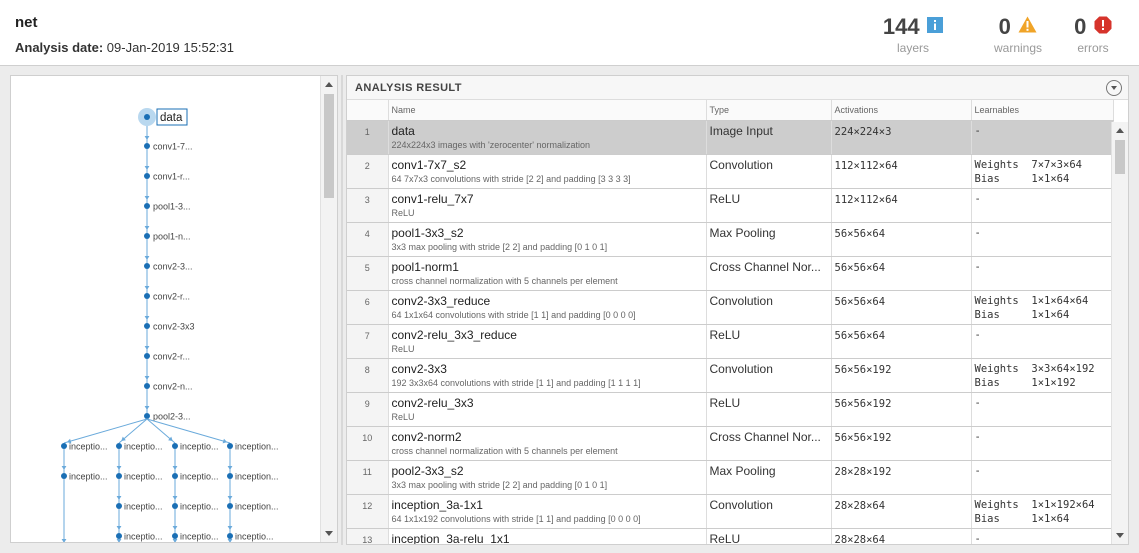 This screenshot has height=553, width=1139. I want to click on layer-name: conv2-3x3_reduce, so click(441, 300).